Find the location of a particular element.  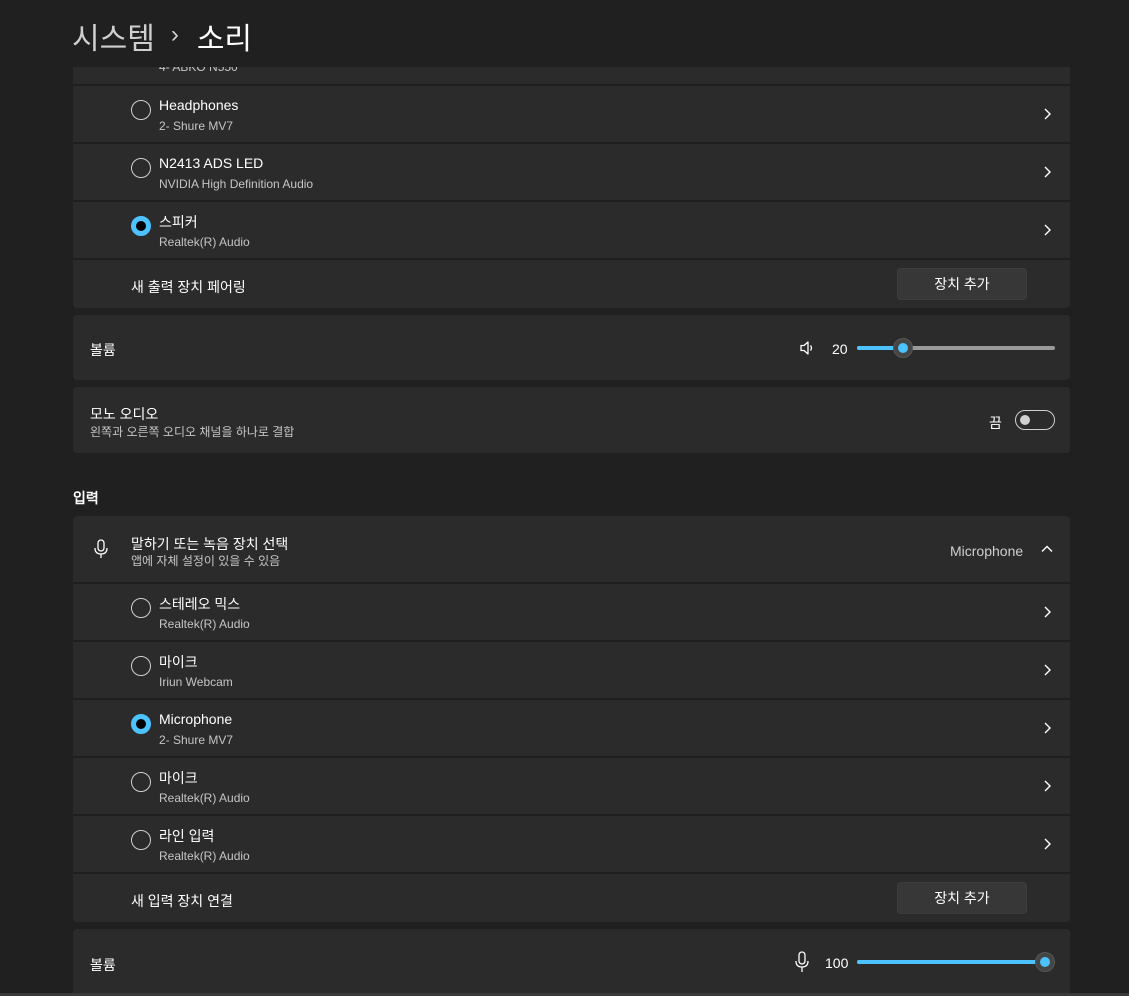

input-chooser-value: Microphone is located at coordinates (987, 551).